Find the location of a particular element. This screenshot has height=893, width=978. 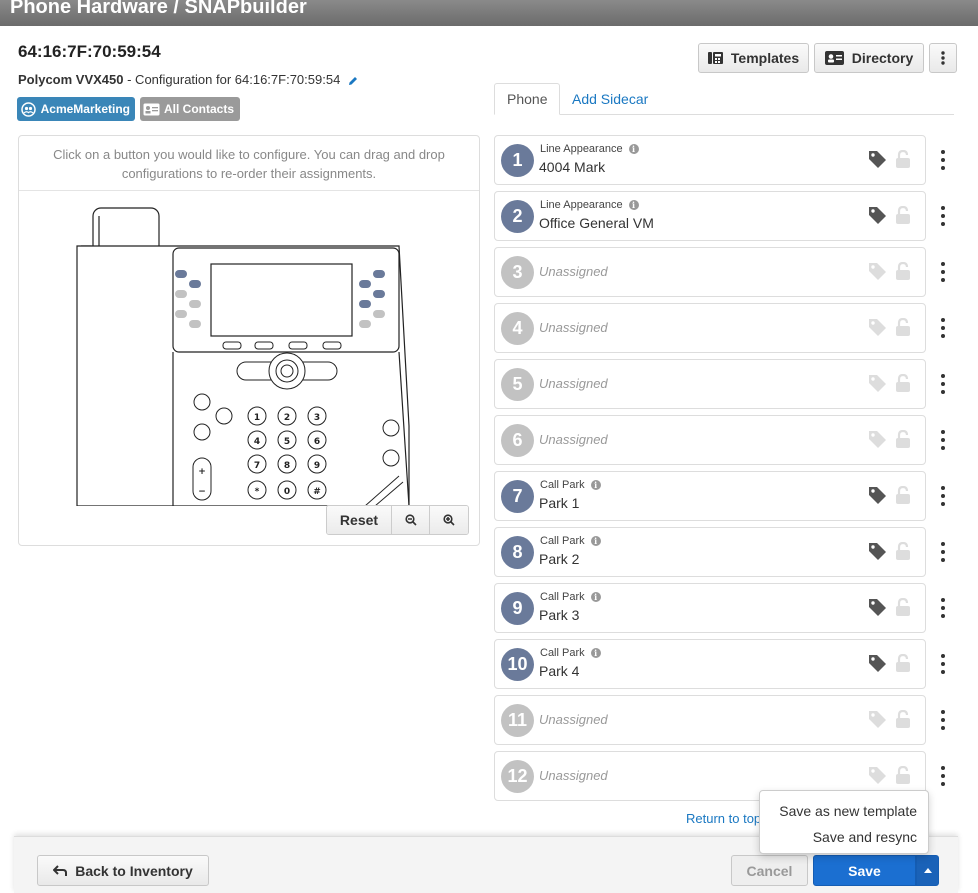

caret-up-icon is located at coordinates (927, 870).